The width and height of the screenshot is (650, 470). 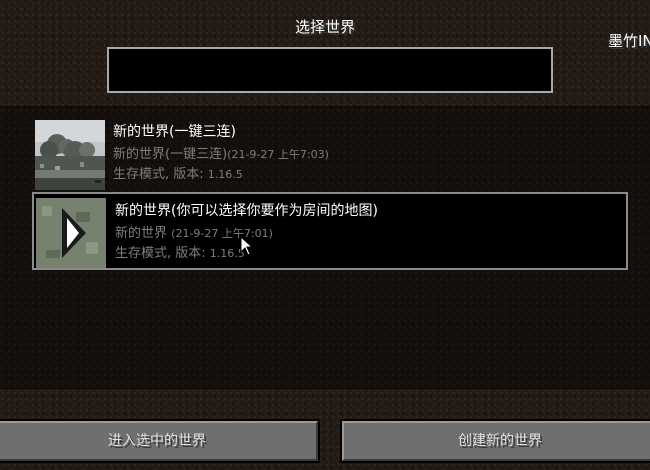 What do you see at coordinates (278, 154) in the screenshot?
I see `world-date: (21-9-27 上午7:03)` at bounding box center [278, 154].